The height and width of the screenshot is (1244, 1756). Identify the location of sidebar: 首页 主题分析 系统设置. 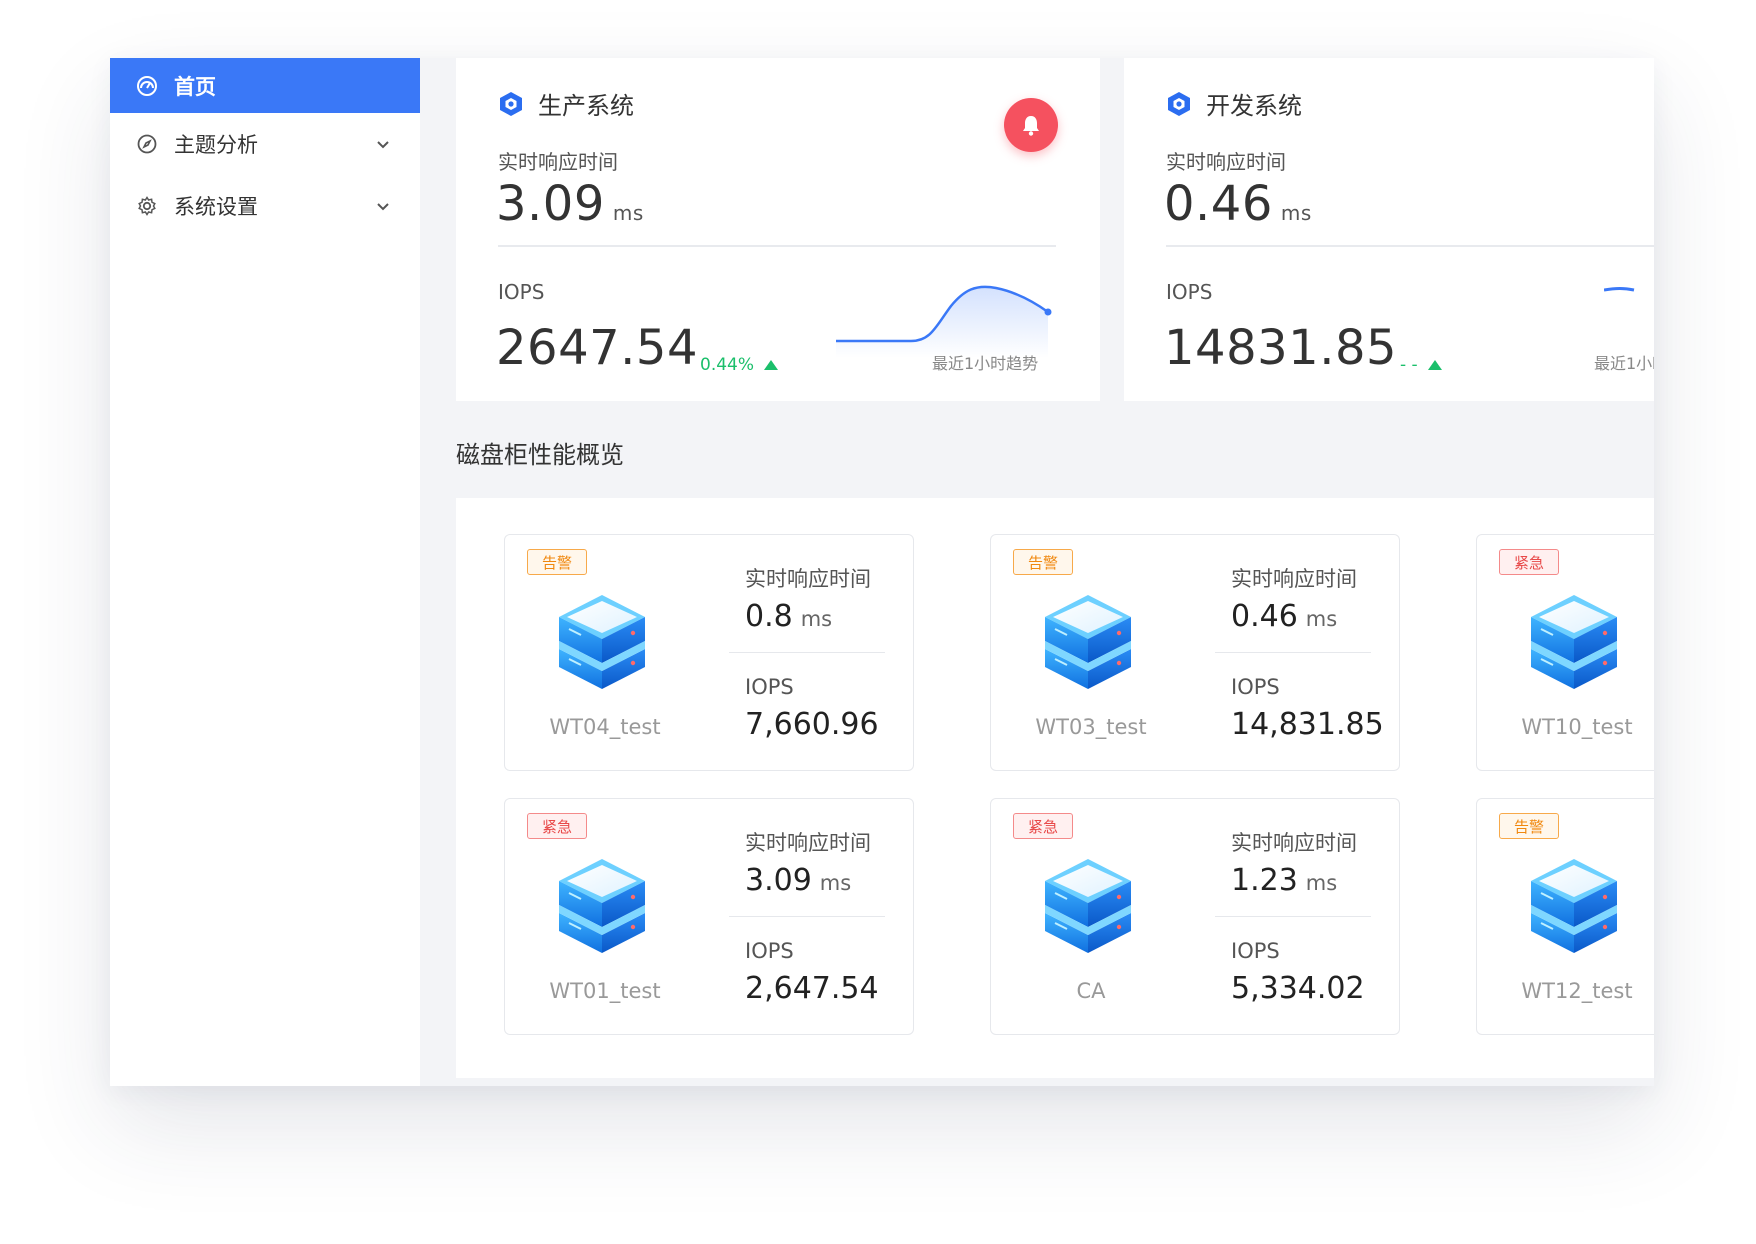
(265, 572).